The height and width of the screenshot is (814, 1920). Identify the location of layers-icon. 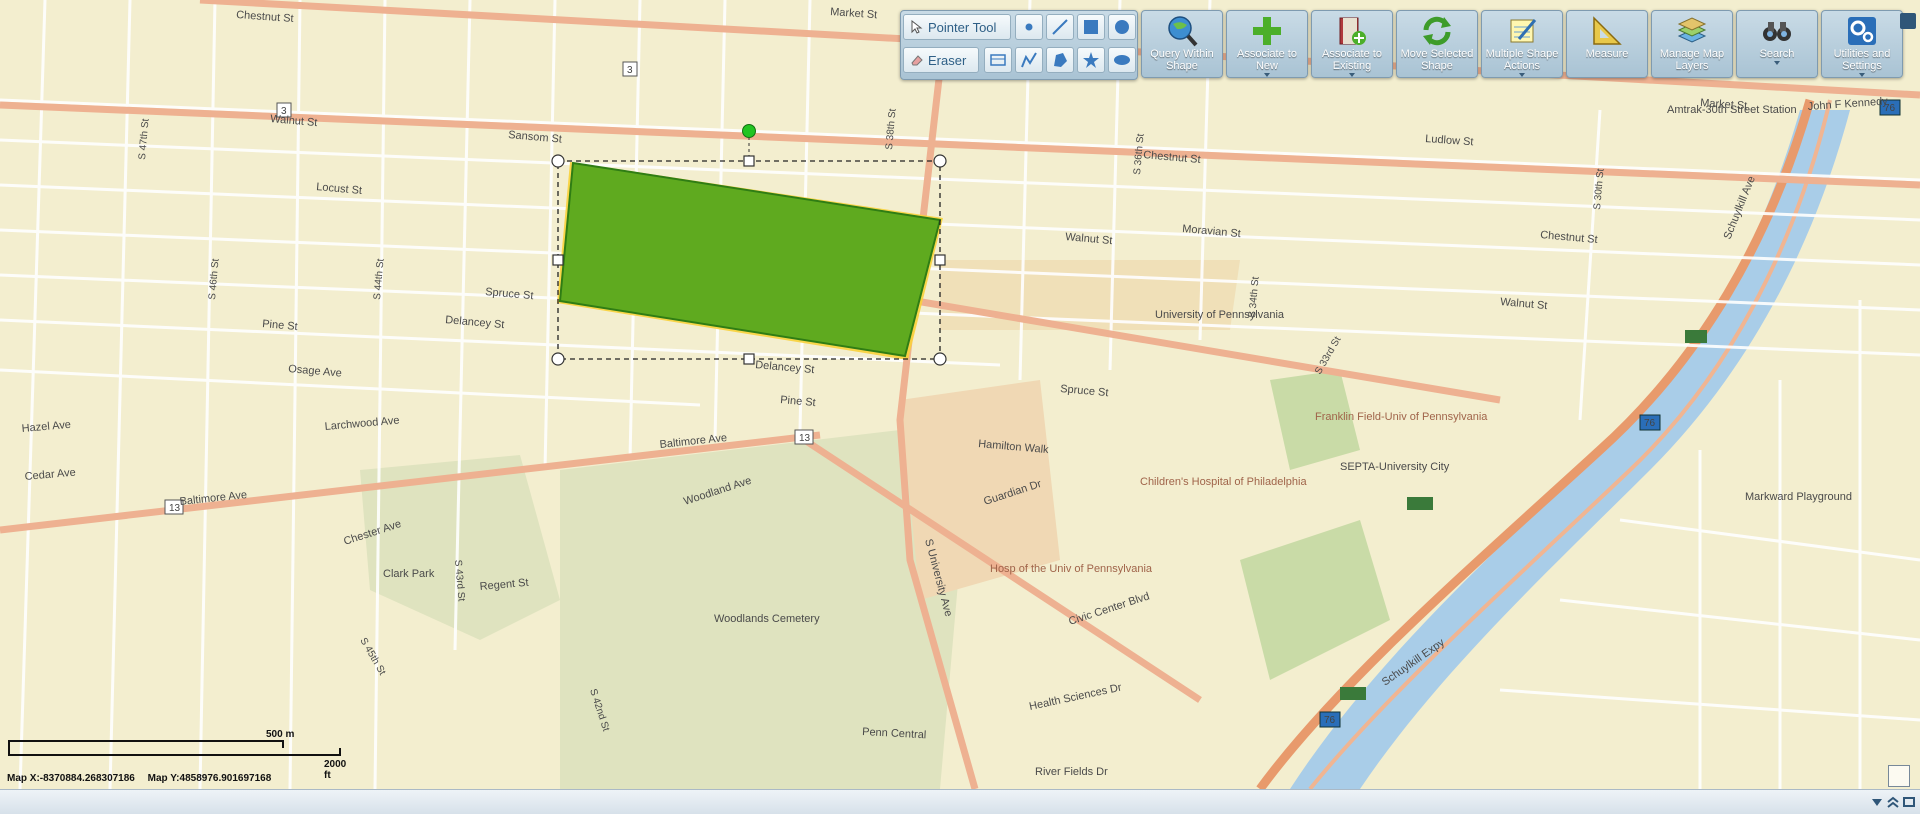
(1692, 30).